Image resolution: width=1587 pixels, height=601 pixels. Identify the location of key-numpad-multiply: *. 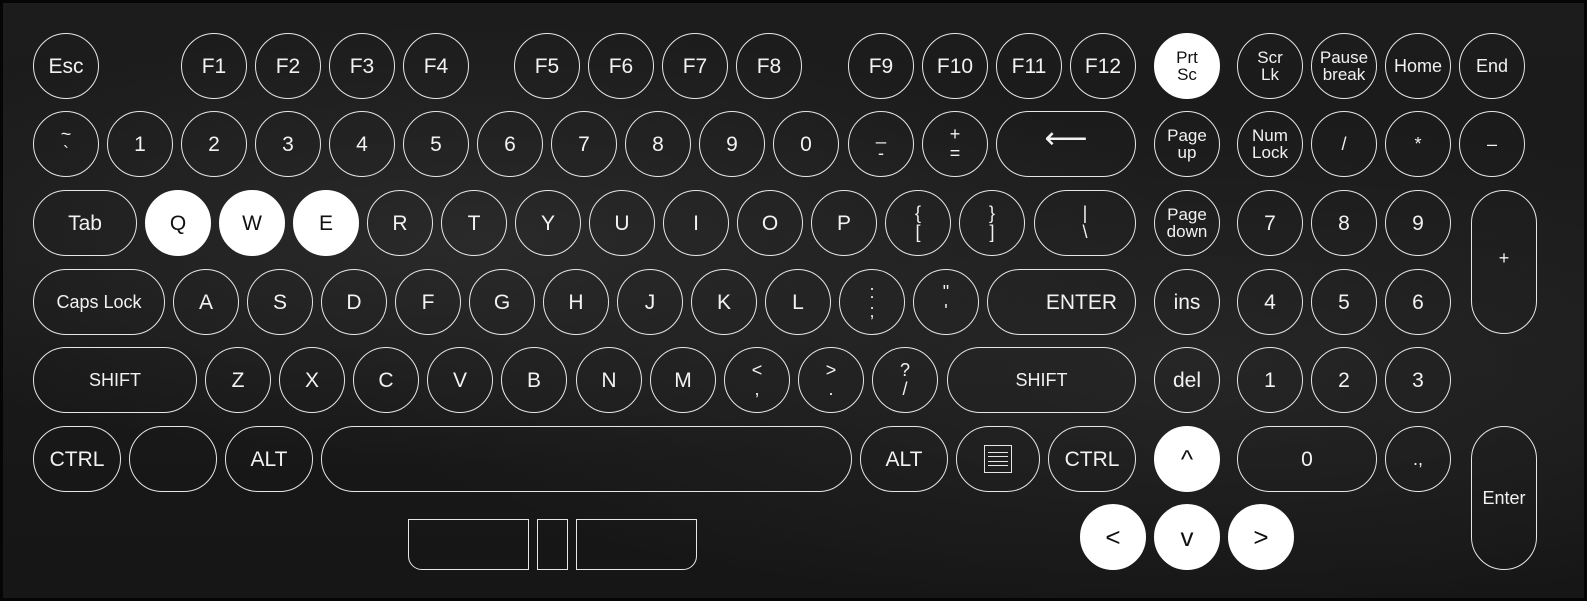
(1418, 144).